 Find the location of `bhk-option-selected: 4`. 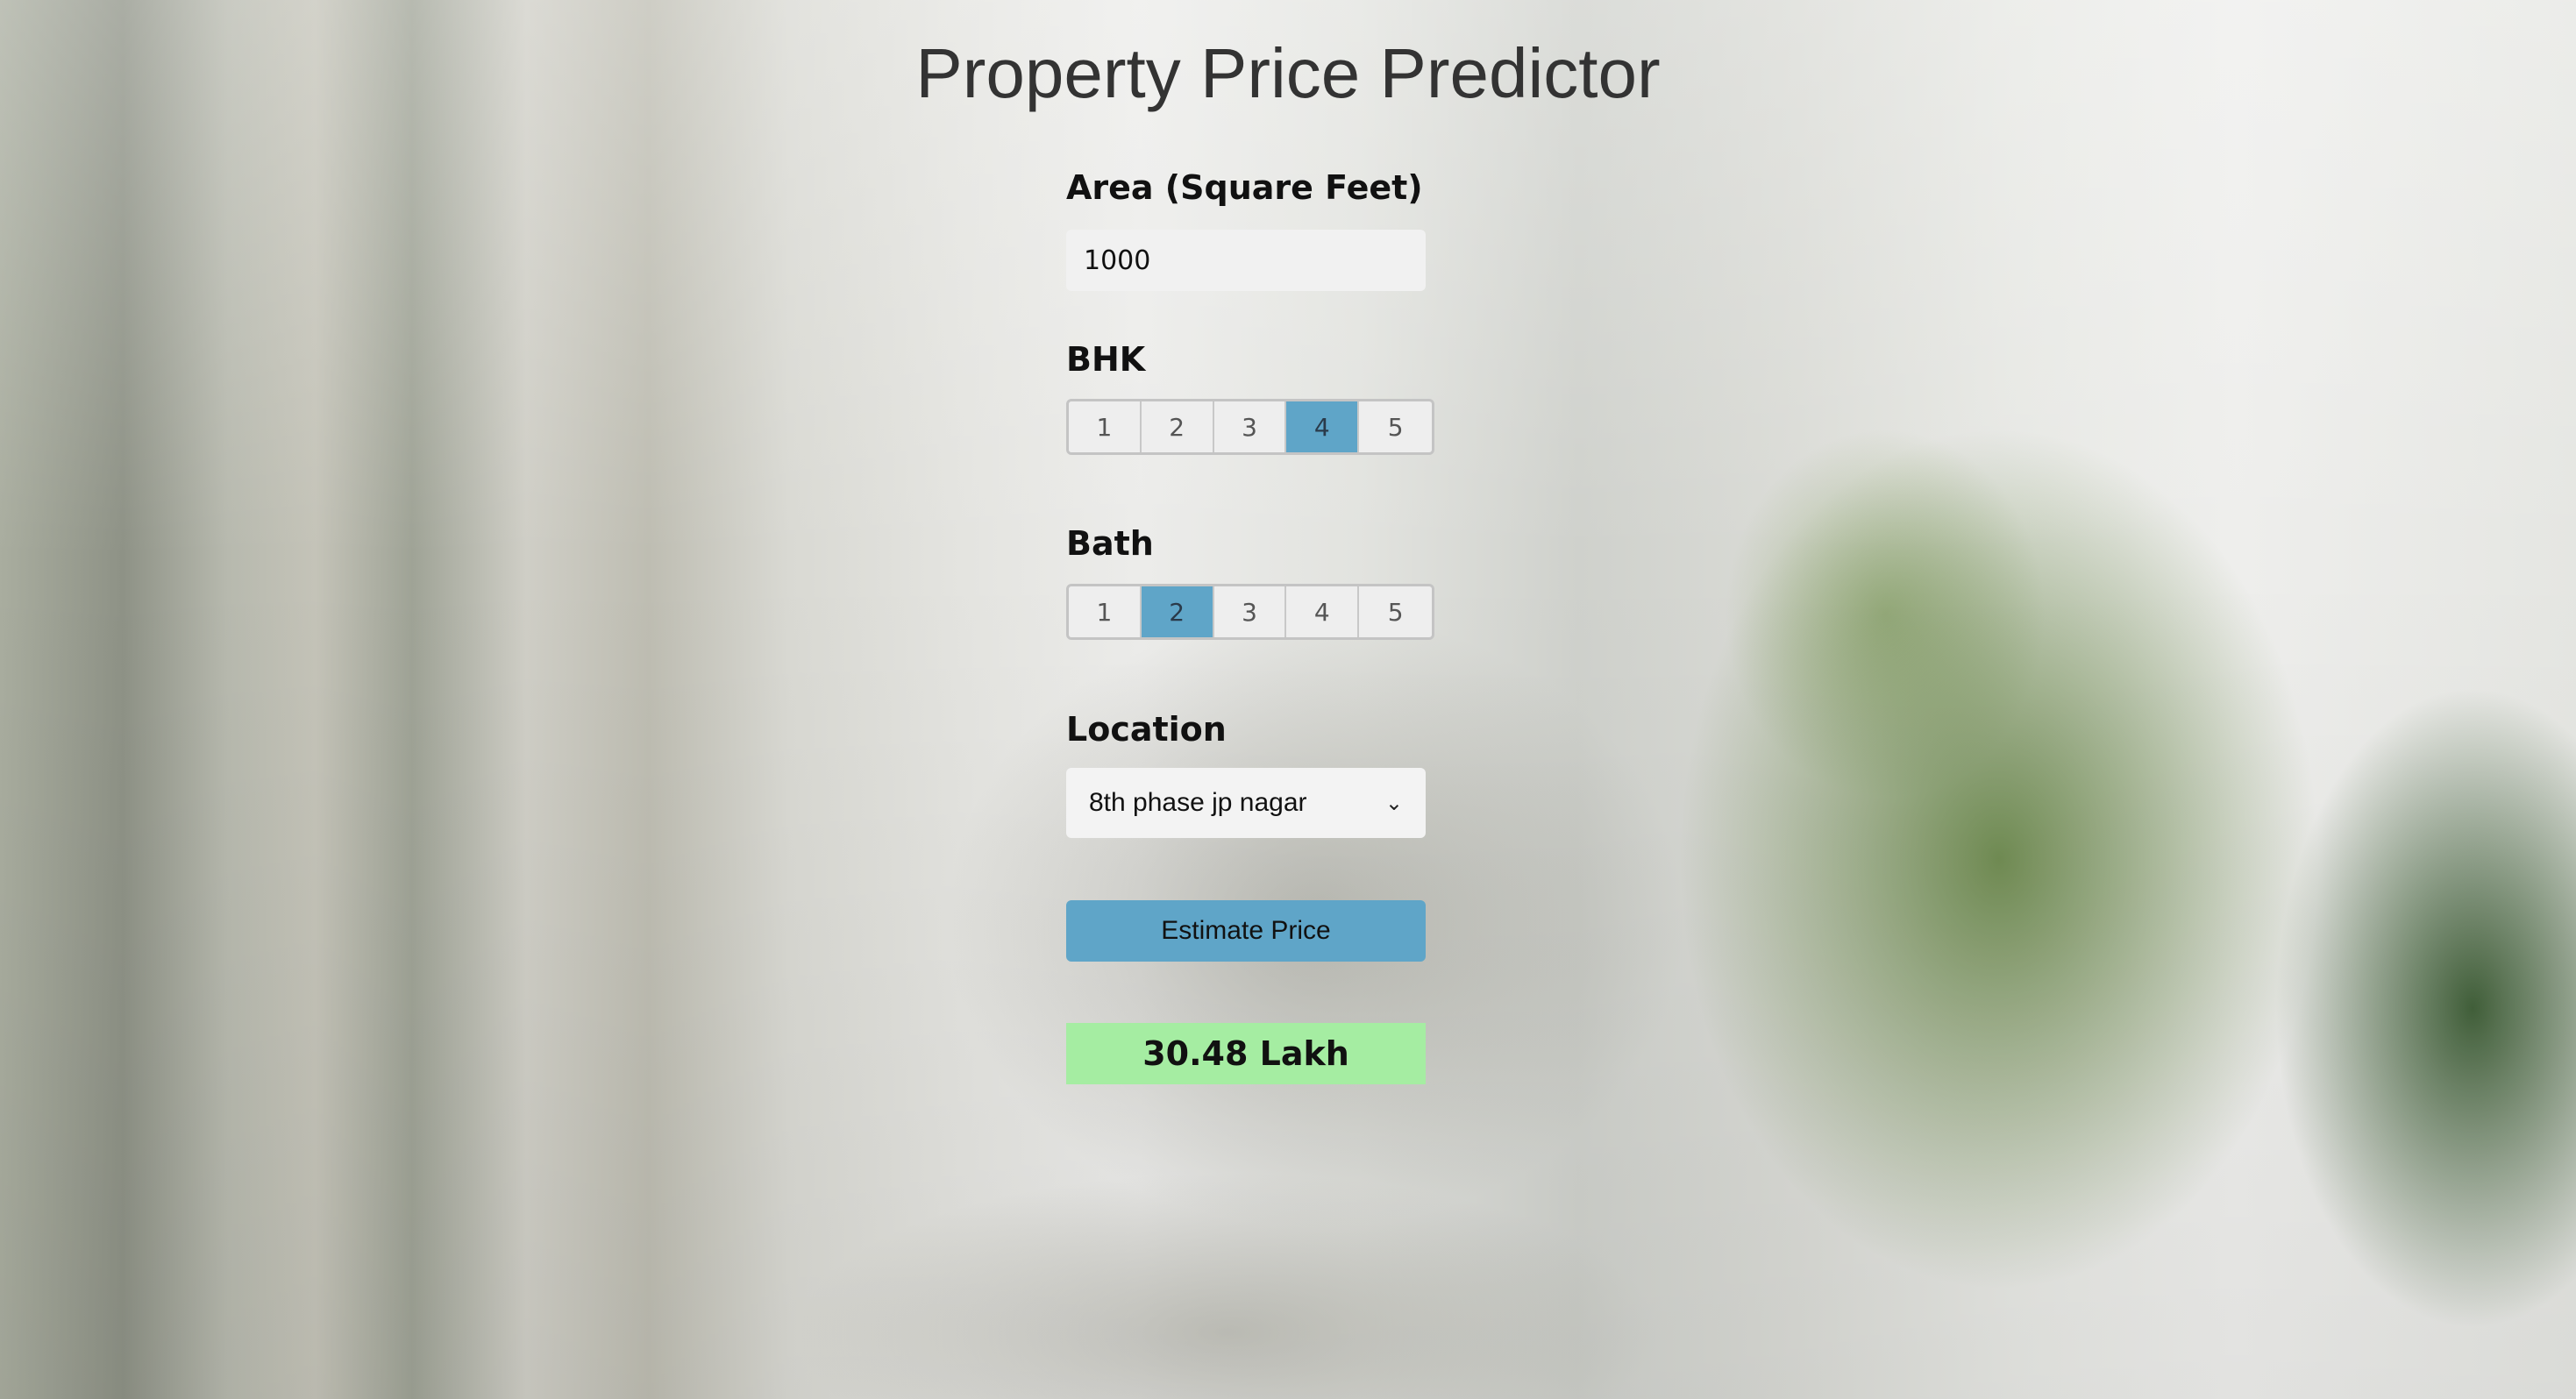

bhk-option-selected: 4 is located at coordinates (1323, 426).